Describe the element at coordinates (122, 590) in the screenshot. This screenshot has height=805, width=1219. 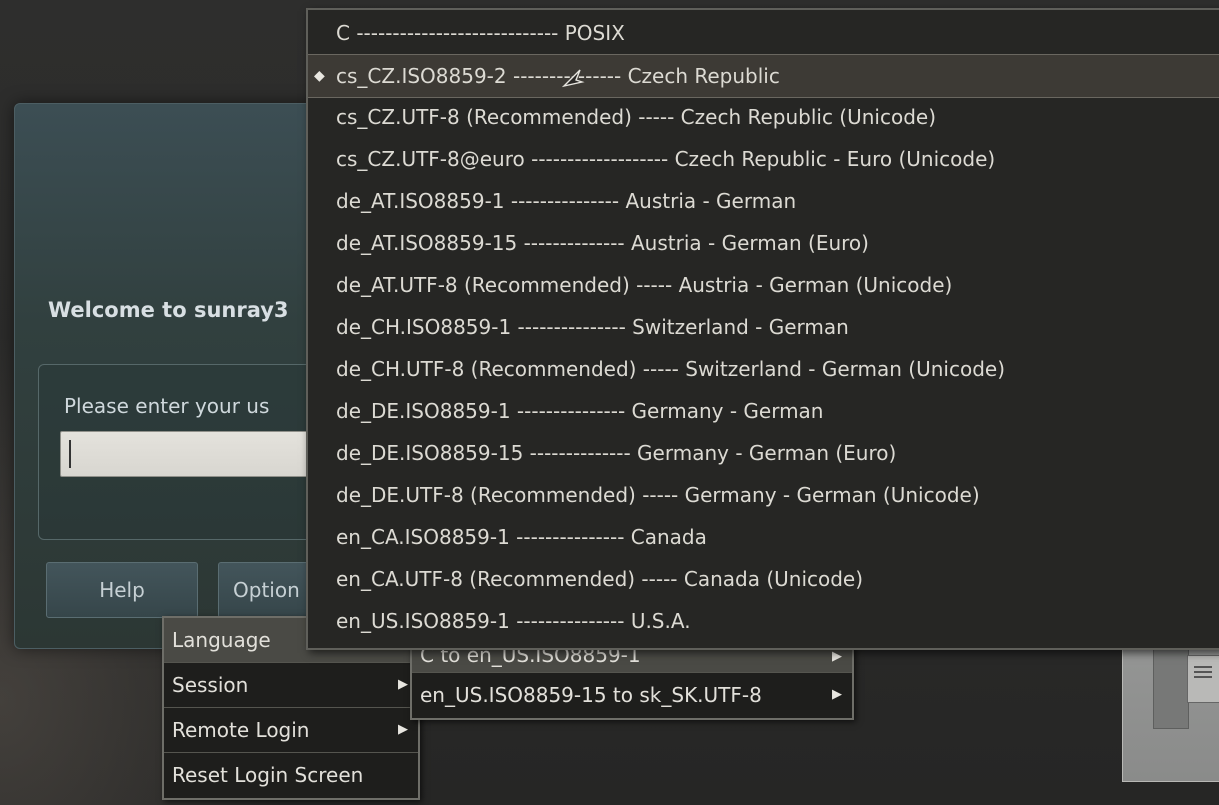
I see `help-button: Help` at that location.